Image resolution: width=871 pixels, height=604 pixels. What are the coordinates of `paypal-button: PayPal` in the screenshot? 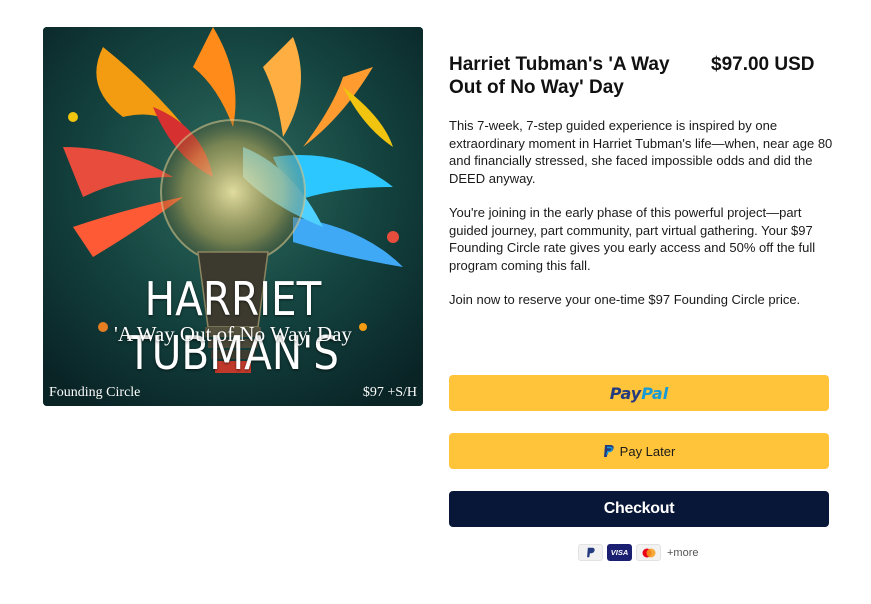 It's located at (639, 393).